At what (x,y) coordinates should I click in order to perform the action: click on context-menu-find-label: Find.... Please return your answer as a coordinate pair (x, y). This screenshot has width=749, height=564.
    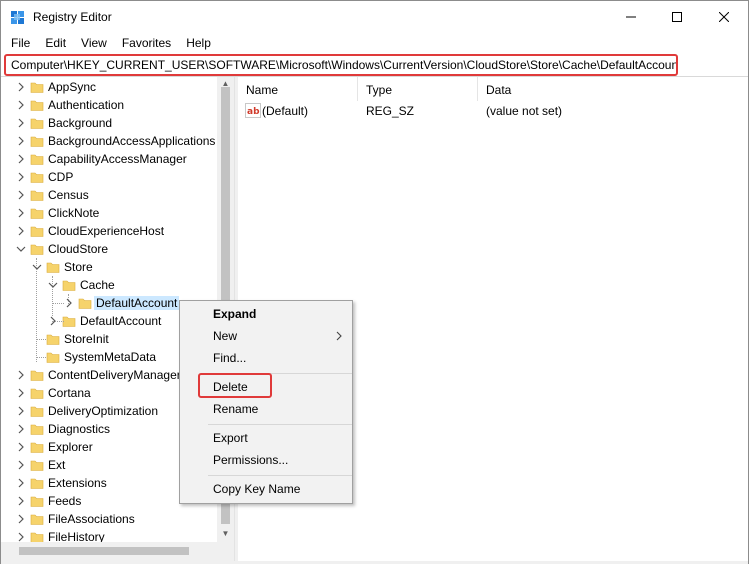
    Looking at the image, I should click on (230, 358).